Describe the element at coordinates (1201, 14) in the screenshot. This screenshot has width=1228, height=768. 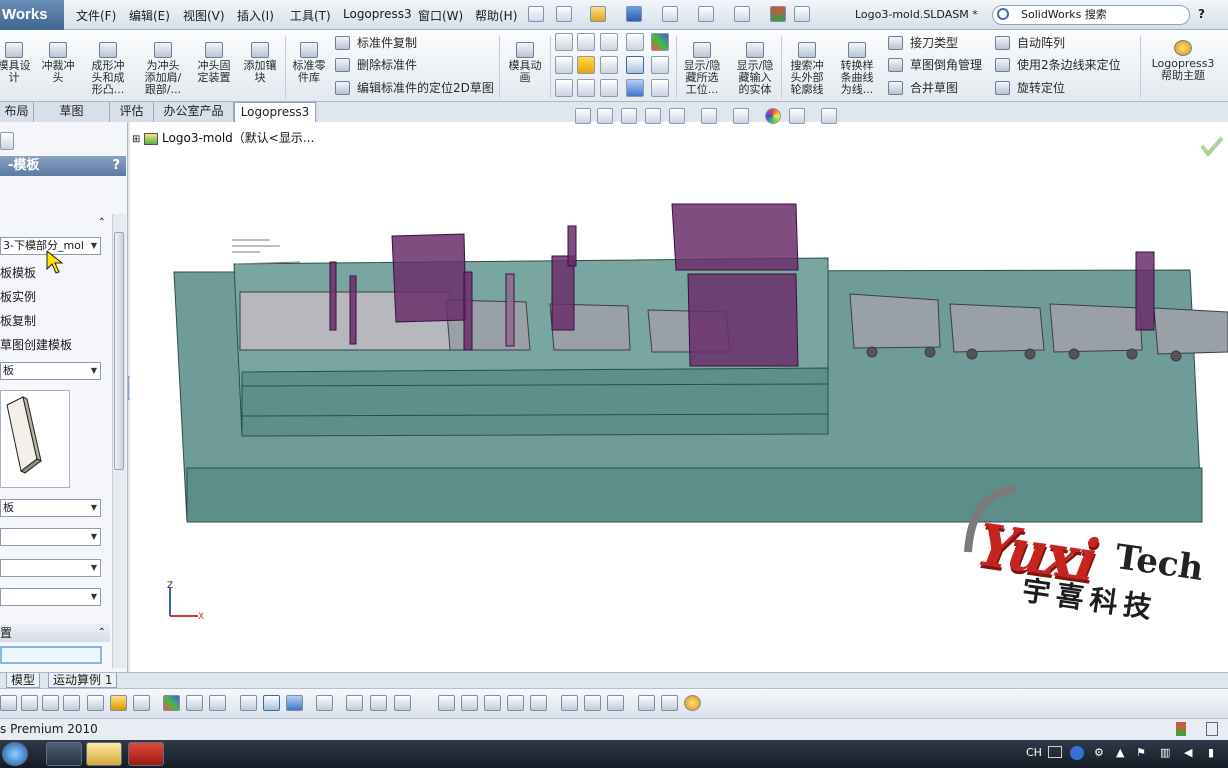
I see `help-icon: ?` at that location.